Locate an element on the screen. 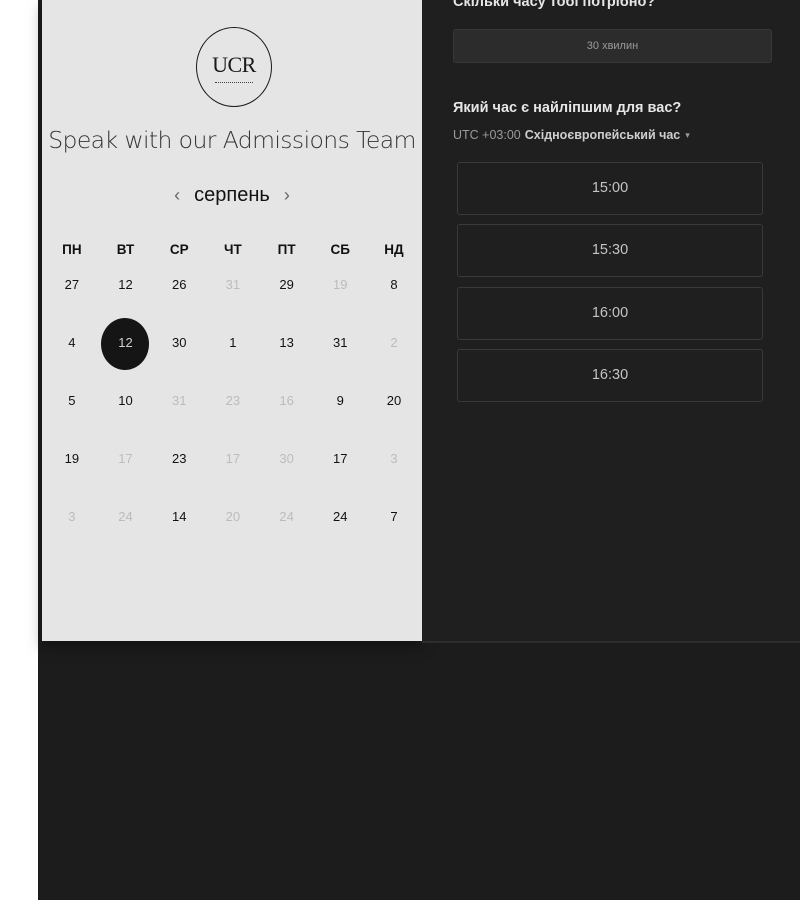  calendar-day: 24 is located at coordinates (340, 517).